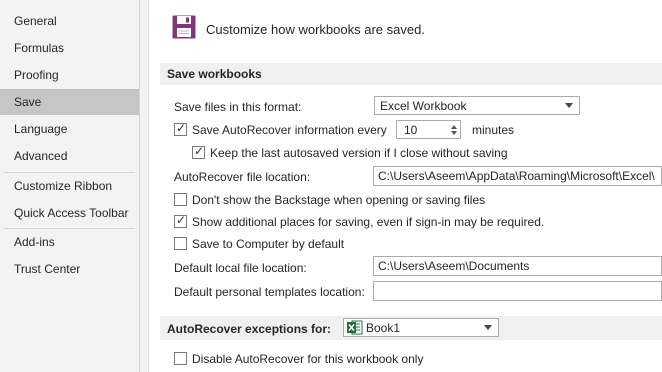 The height and width of the screenshot is (372, 662). Describe the element at coordinates (39, 48) in the screenshot. I see `sidebar-item-label: Formulas` at that location.